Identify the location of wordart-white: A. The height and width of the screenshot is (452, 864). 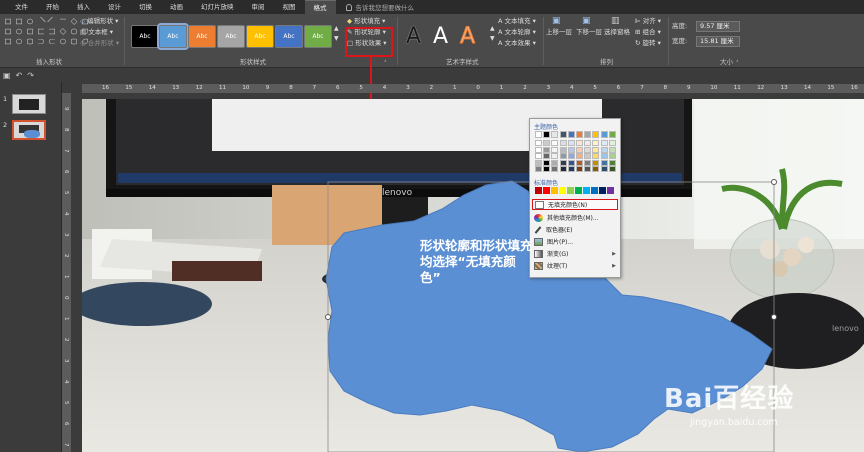
(440, 37).